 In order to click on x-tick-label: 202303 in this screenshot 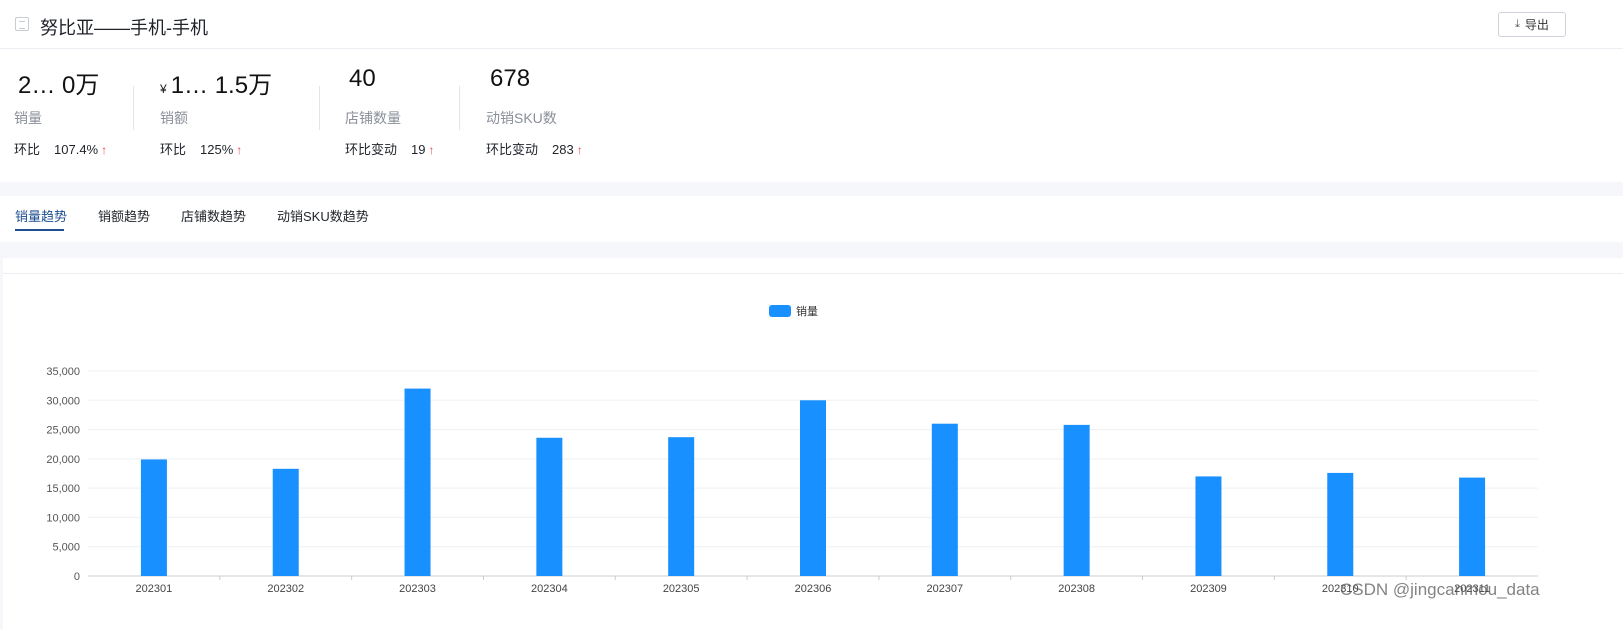, I will do `click(417, 589)`.